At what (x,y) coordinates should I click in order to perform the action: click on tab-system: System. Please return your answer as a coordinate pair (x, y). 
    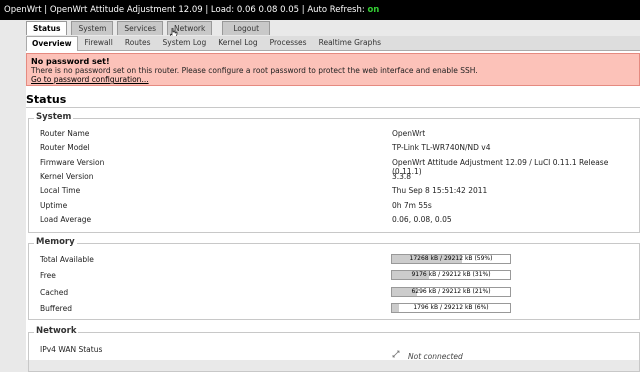
    Looking at the image, I should click on (92, 28).